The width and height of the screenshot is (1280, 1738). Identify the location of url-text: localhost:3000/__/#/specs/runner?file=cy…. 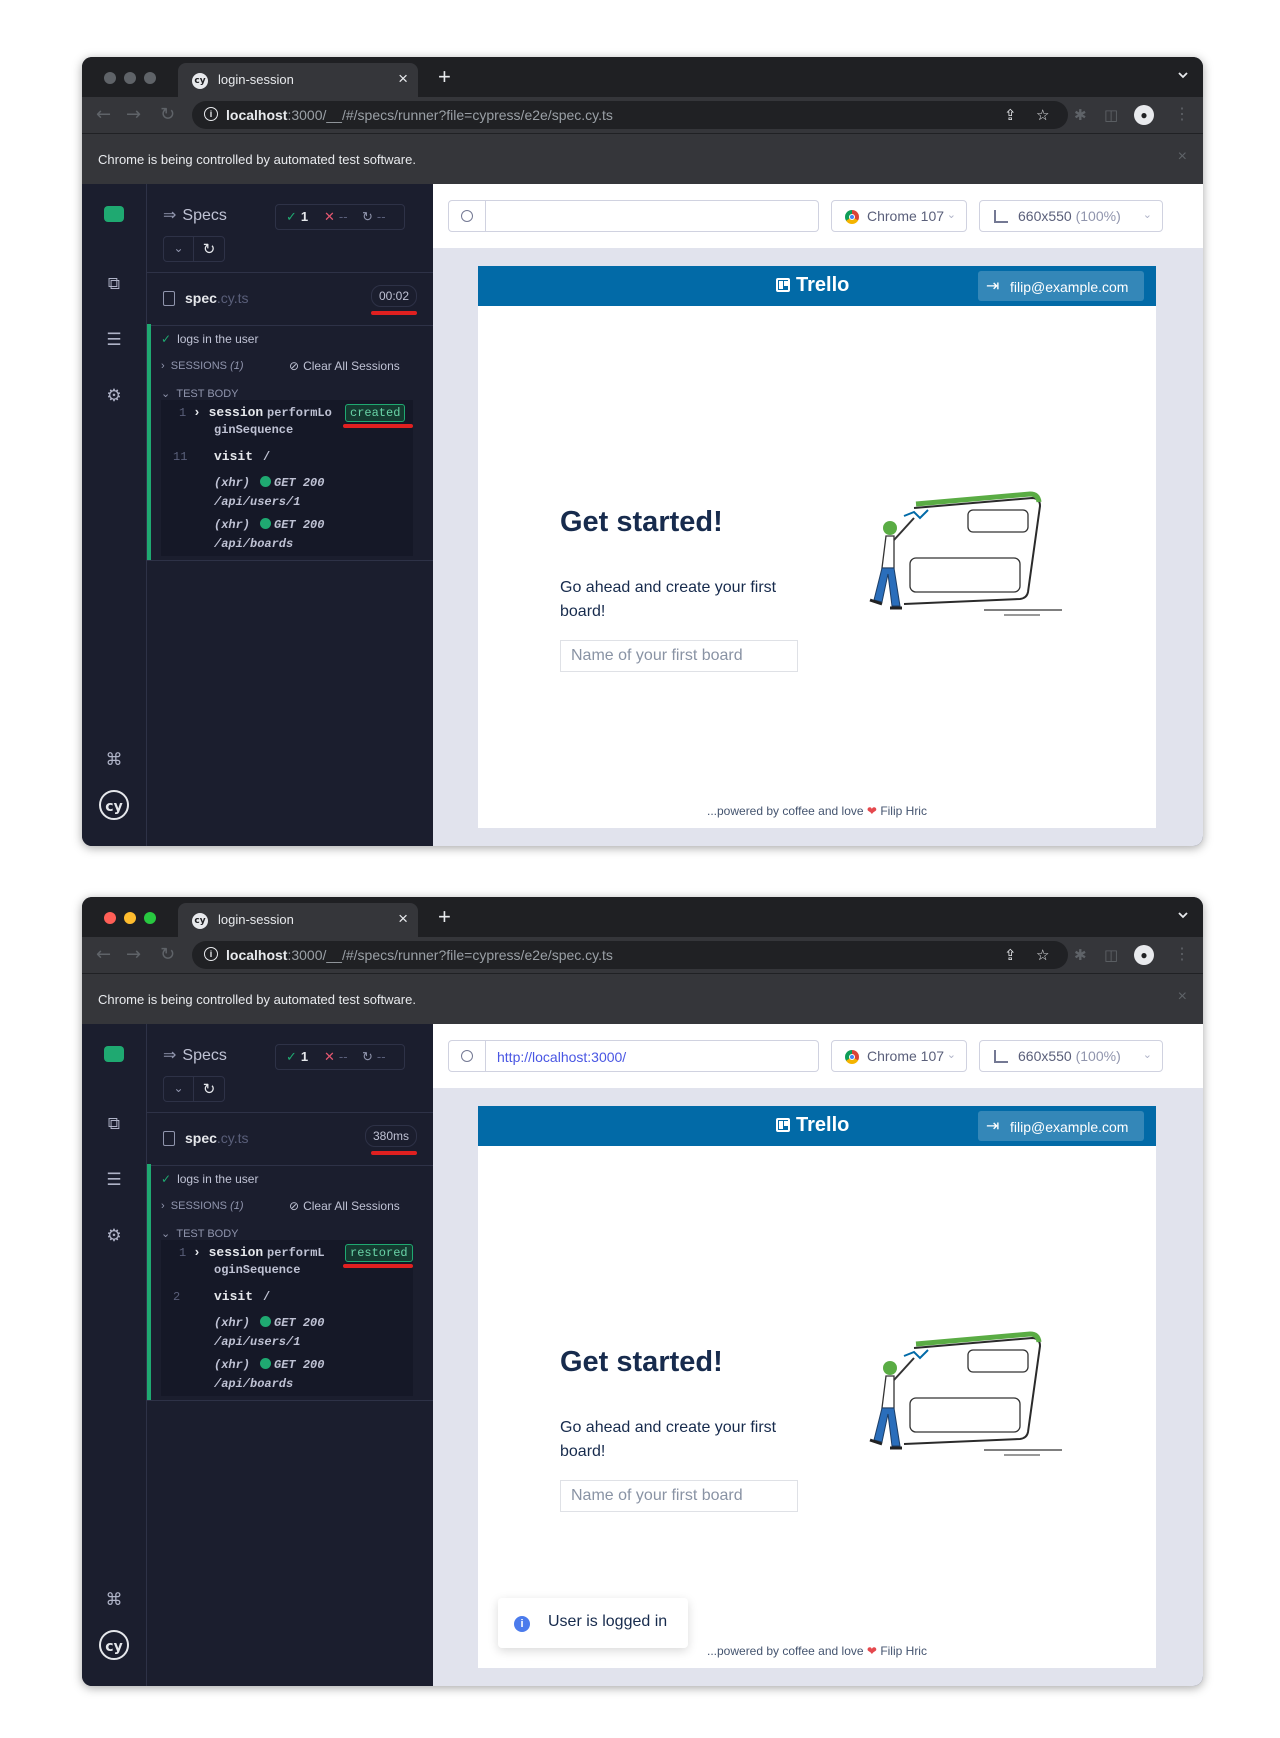
(419, 115).